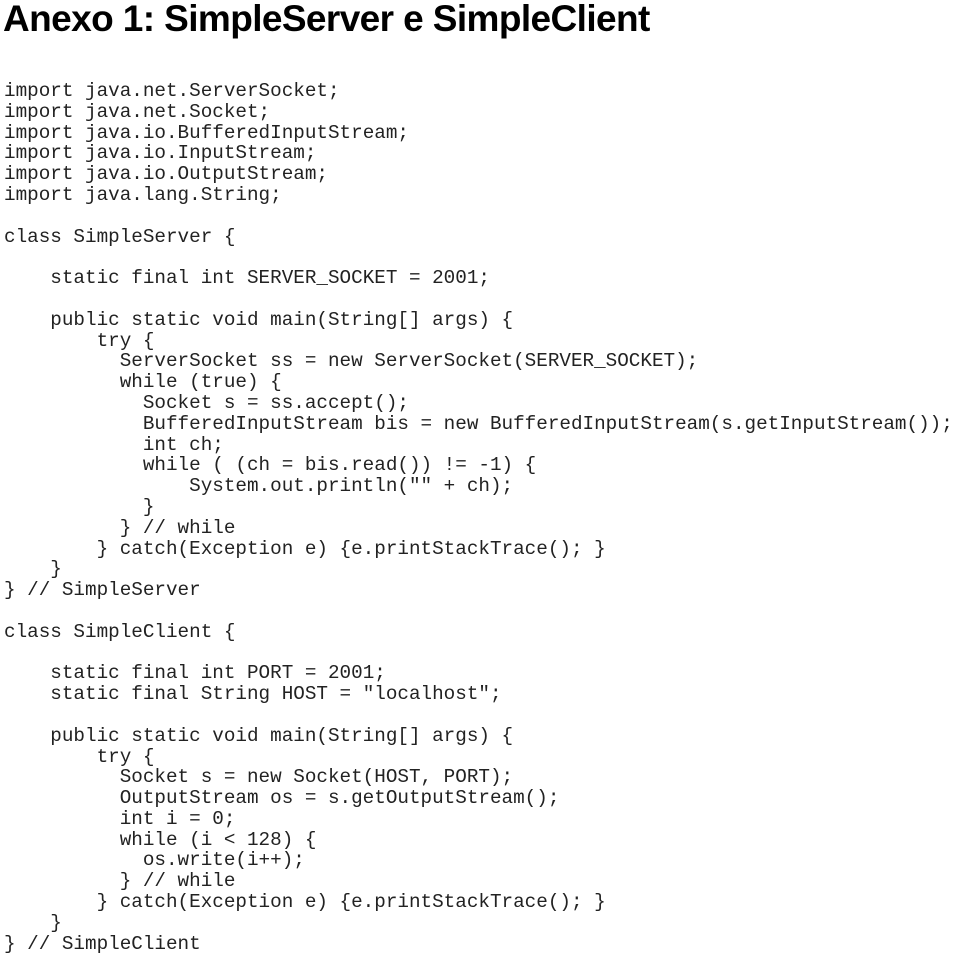 The height and width of the screenshot is (960, 960). Describe the element at coordinates (160, 153) in the screenshot. I see `code-line: import java.io.InputStream;` at that location.